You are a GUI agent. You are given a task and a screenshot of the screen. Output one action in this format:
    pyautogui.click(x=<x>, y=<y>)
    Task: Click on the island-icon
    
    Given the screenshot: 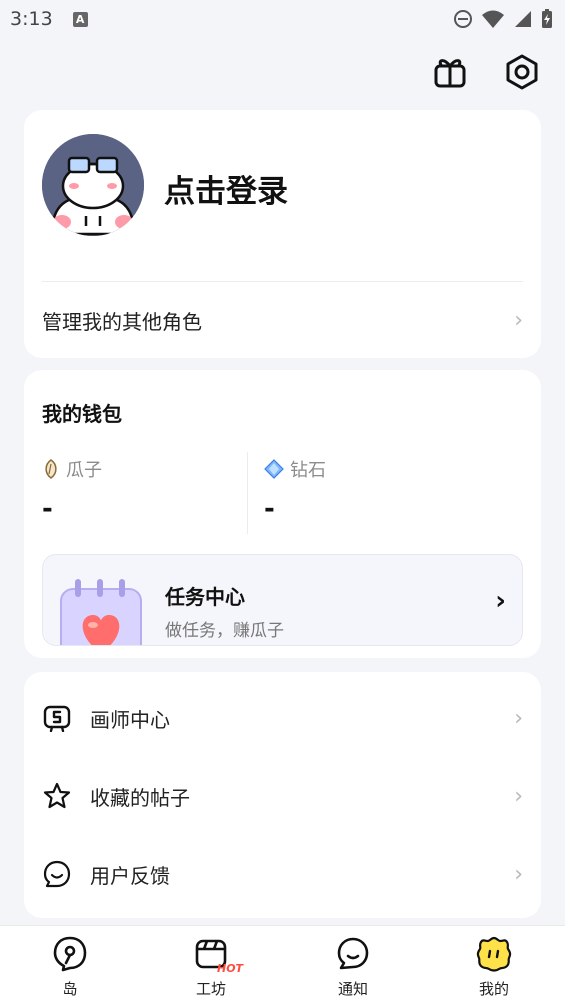 What is the action you would take?
    pyautogui.click(x=70, y=954)
    